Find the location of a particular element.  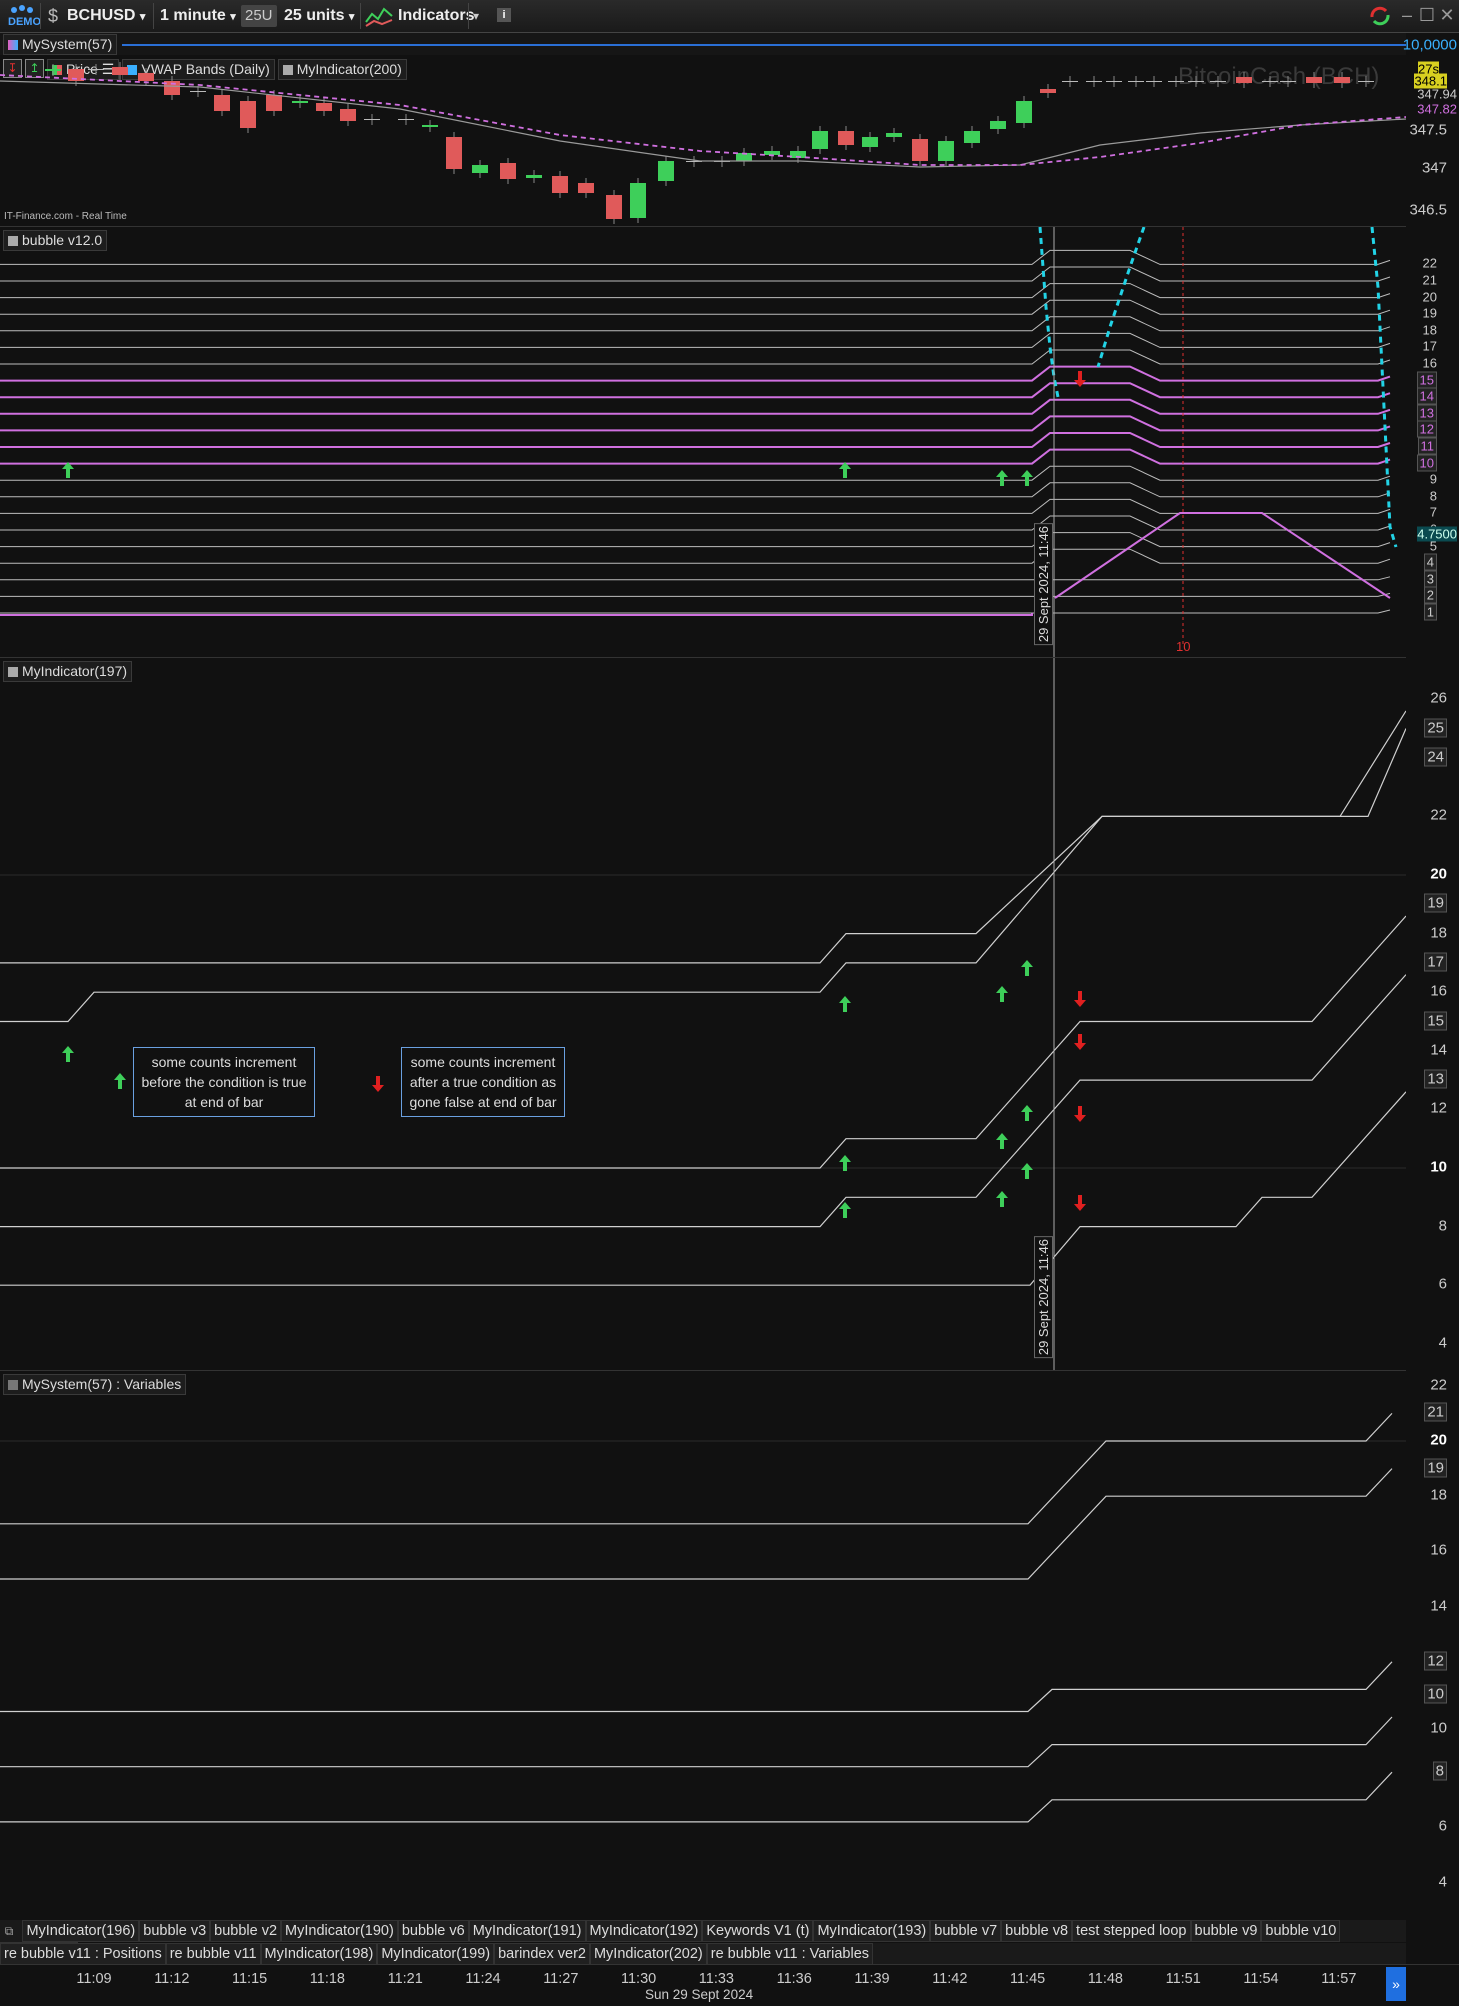

minimize-icon: – is located at coordinates (1407, 15).